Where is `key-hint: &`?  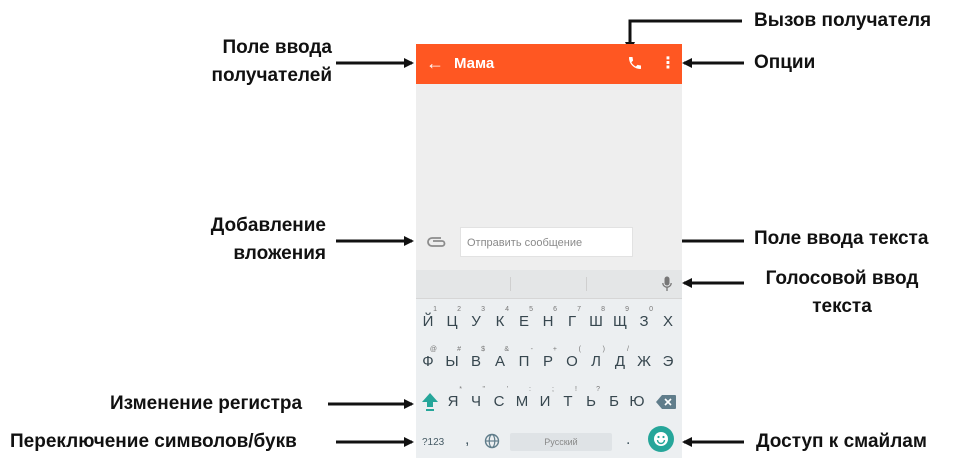 key-hint: & is located at coordinates (506, 349).